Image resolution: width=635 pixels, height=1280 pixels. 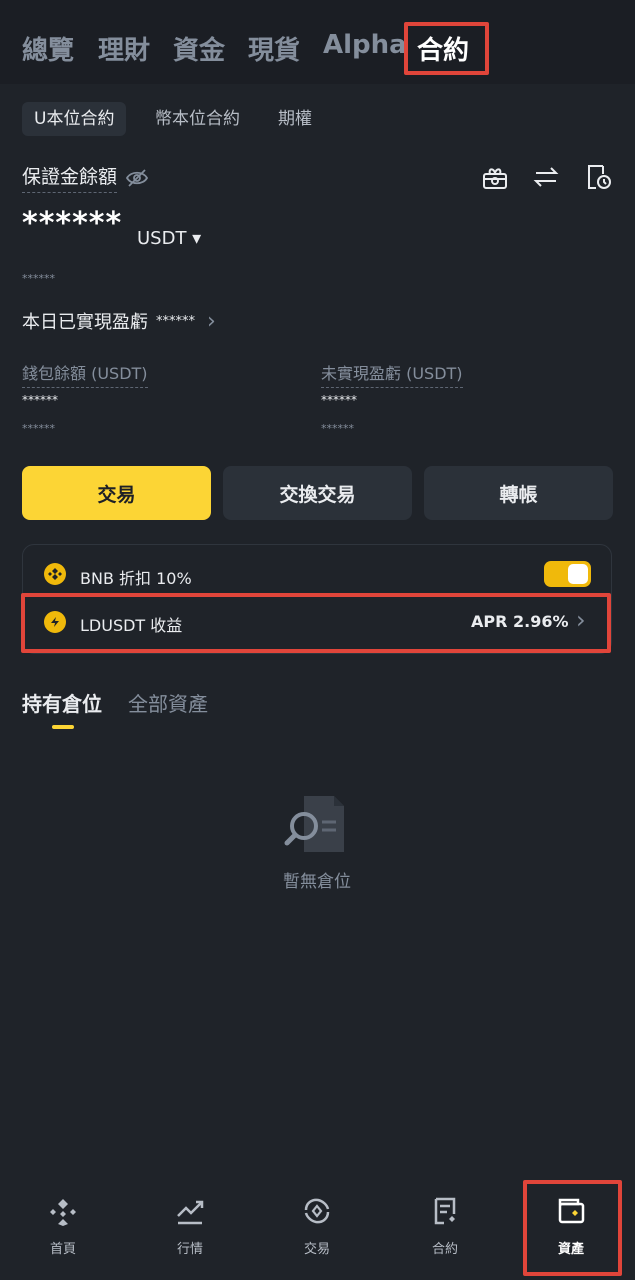 What do you see at coordinates (190, 1231) in the screenshot?
I see `nav-markets: 行情` at bounding box center [190, 1231].